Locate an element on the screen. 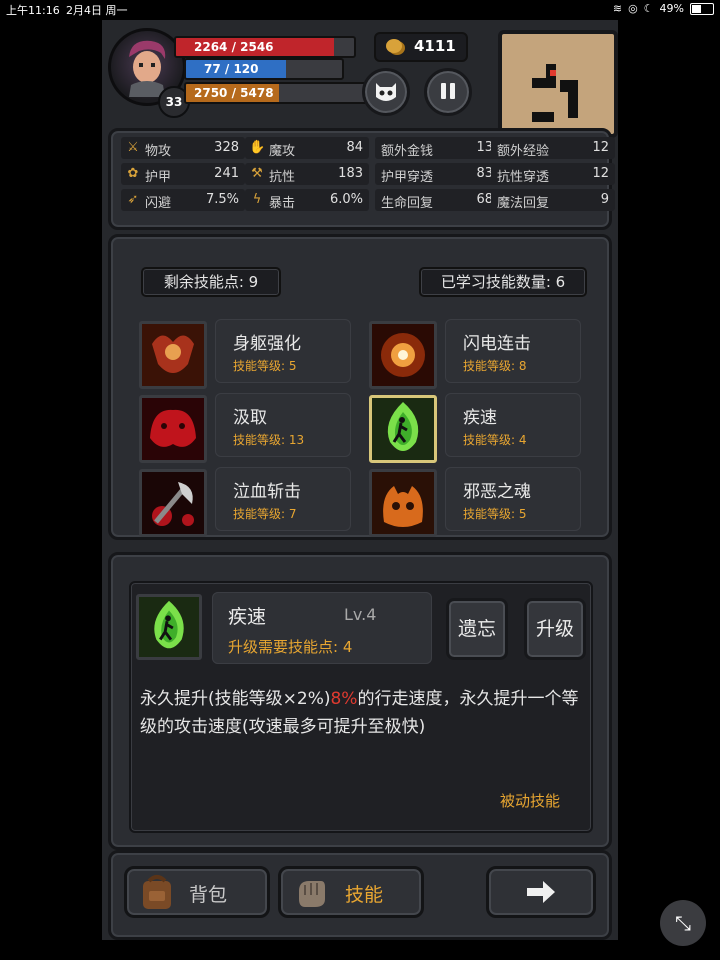 The height and width of the screenshot is (960, 720). skills-label: 技能 is located at coordinates (364, 895).